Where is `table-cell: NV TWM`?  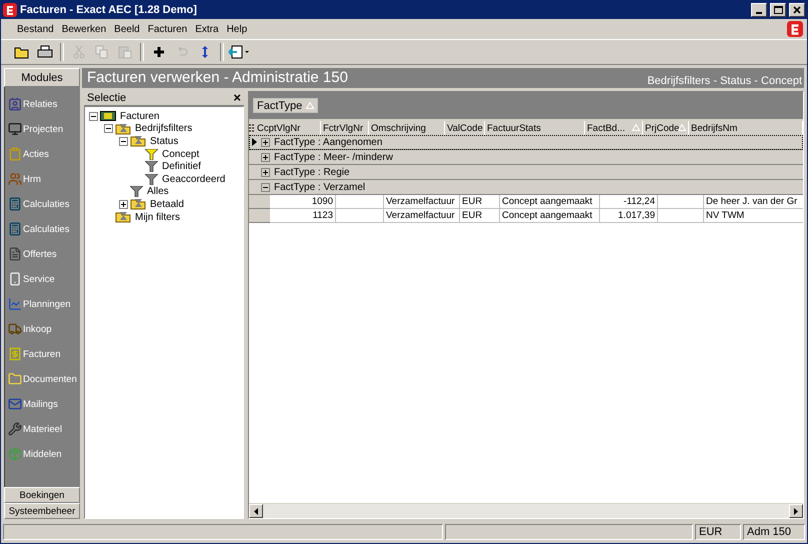
table-cell: NV TWM is located at coordinates (753, 216).